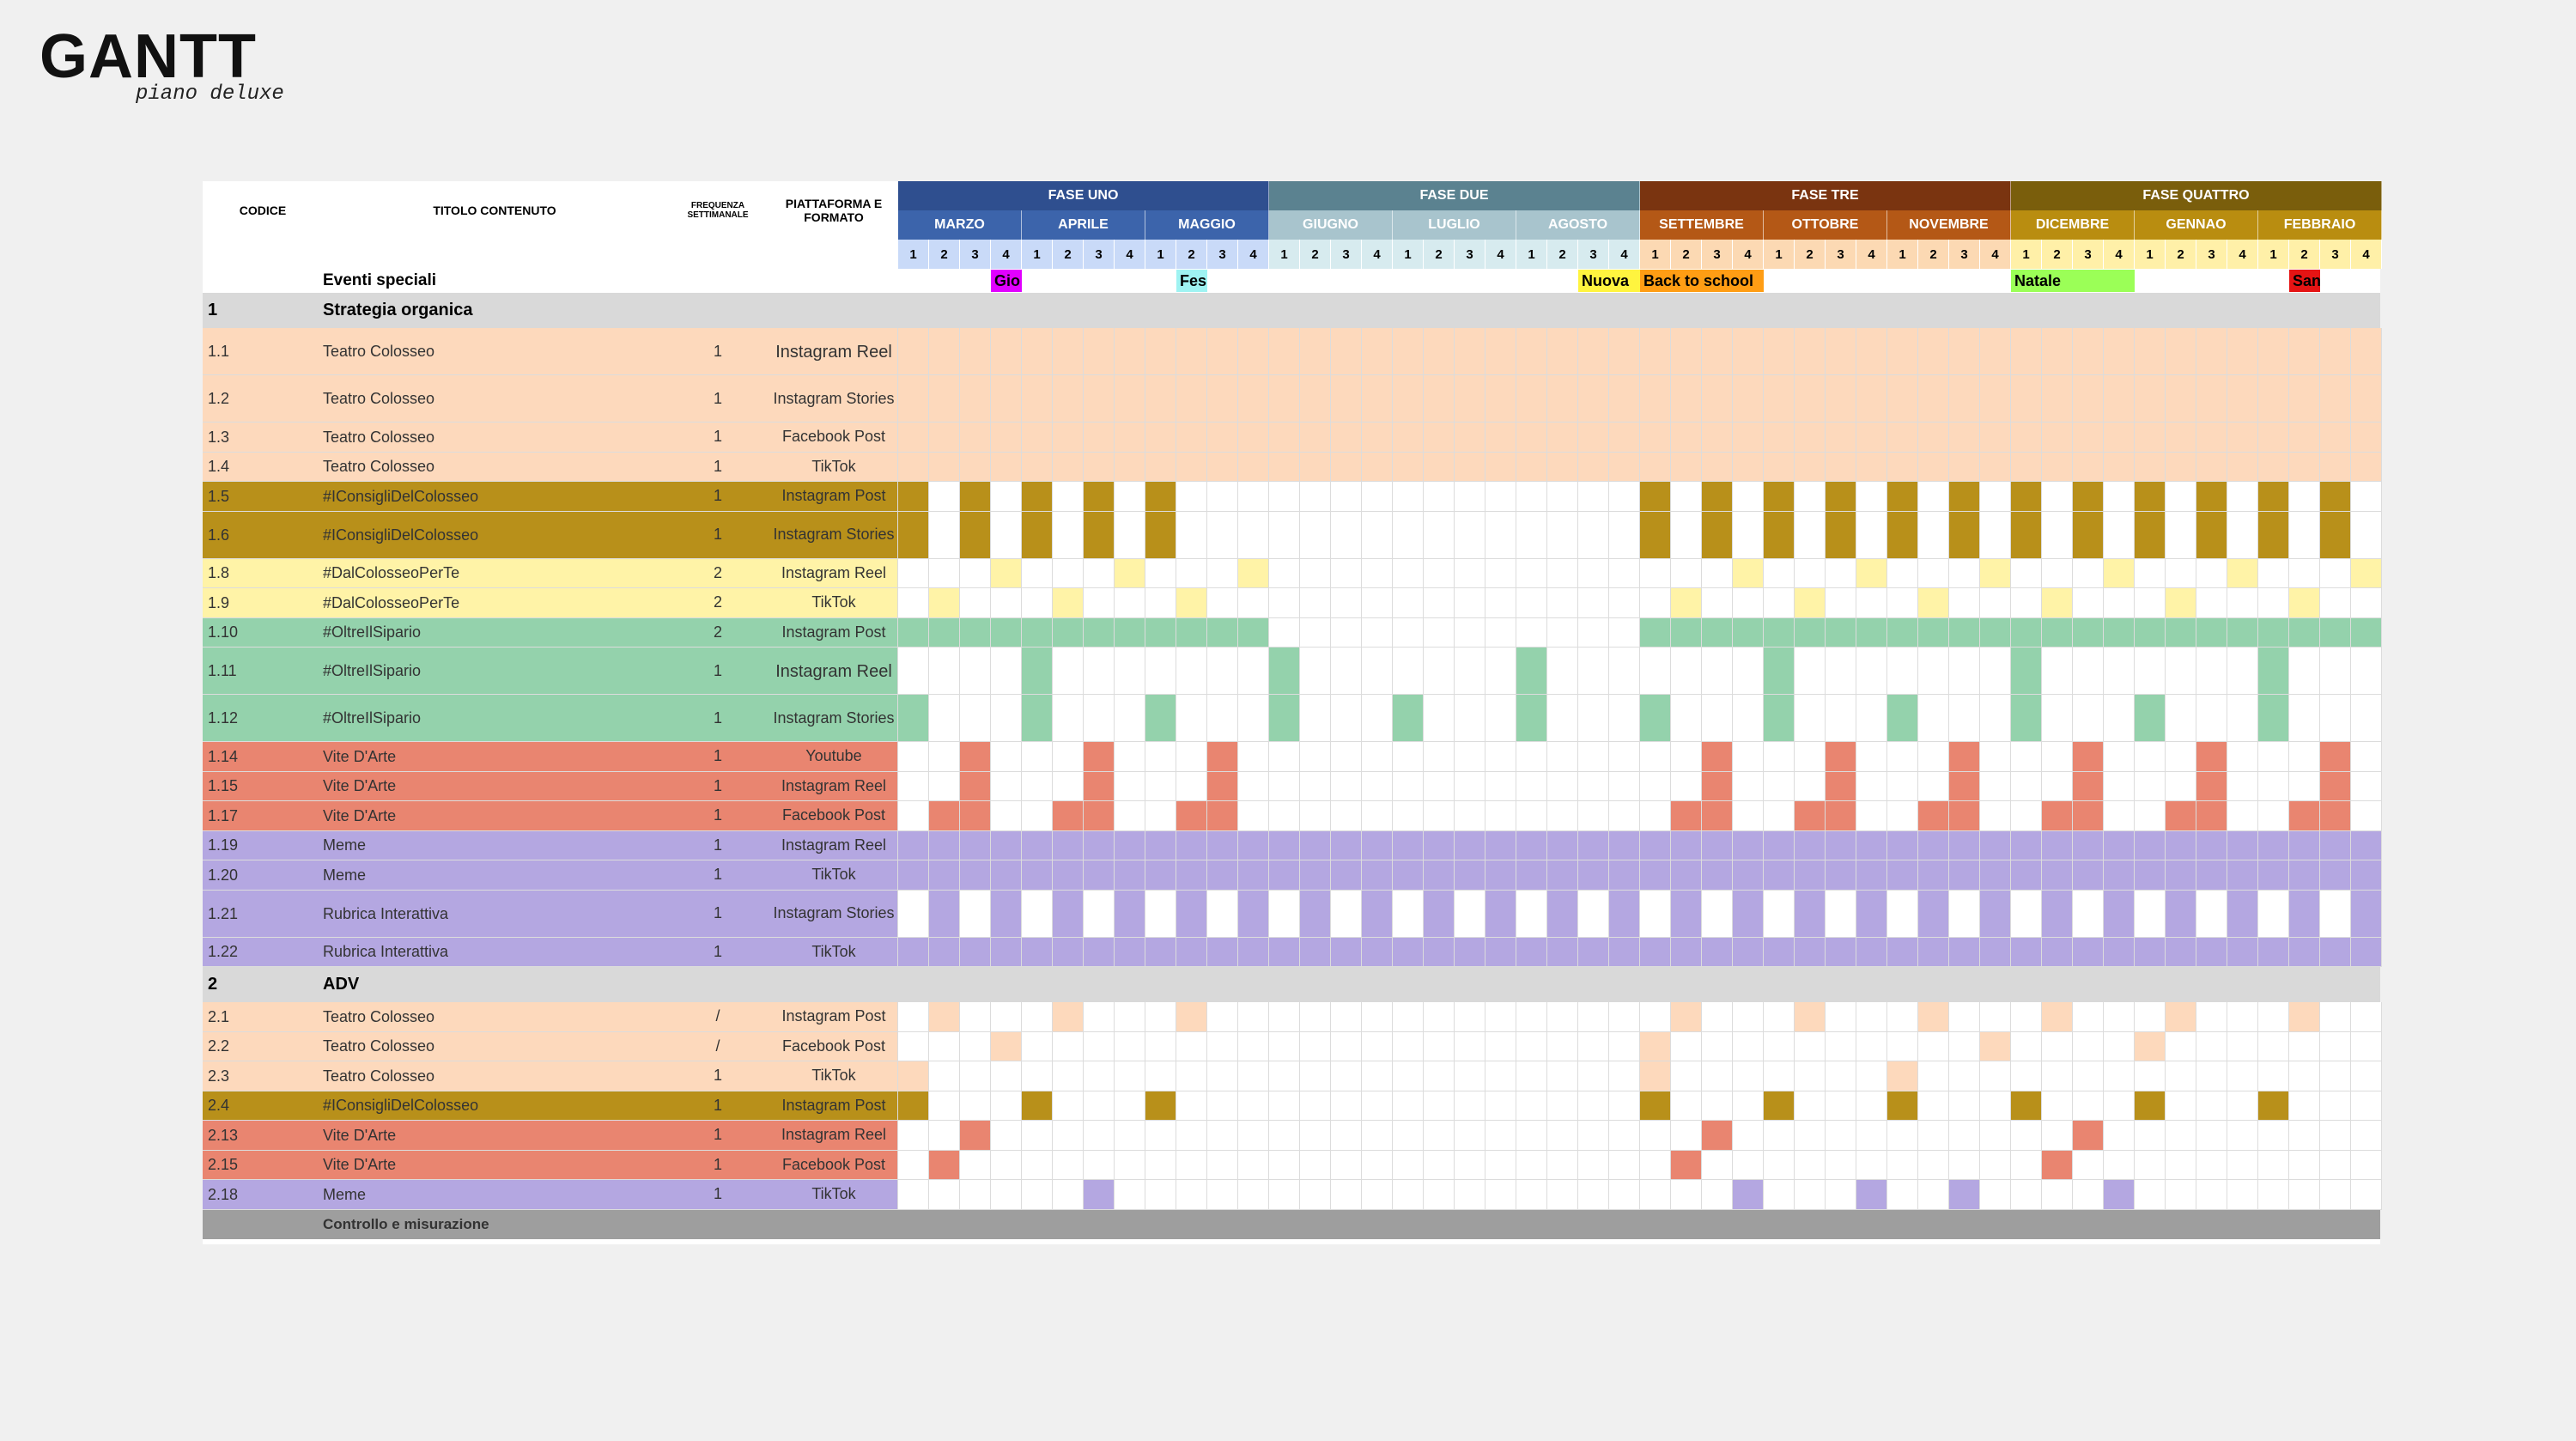 Image resolution: width=2576 pixels, height=1441 pixels. What do you see at coordinates (717, 572) in the screenshot?
I see `task-frequency: 2` at bounding box center [717, 572].